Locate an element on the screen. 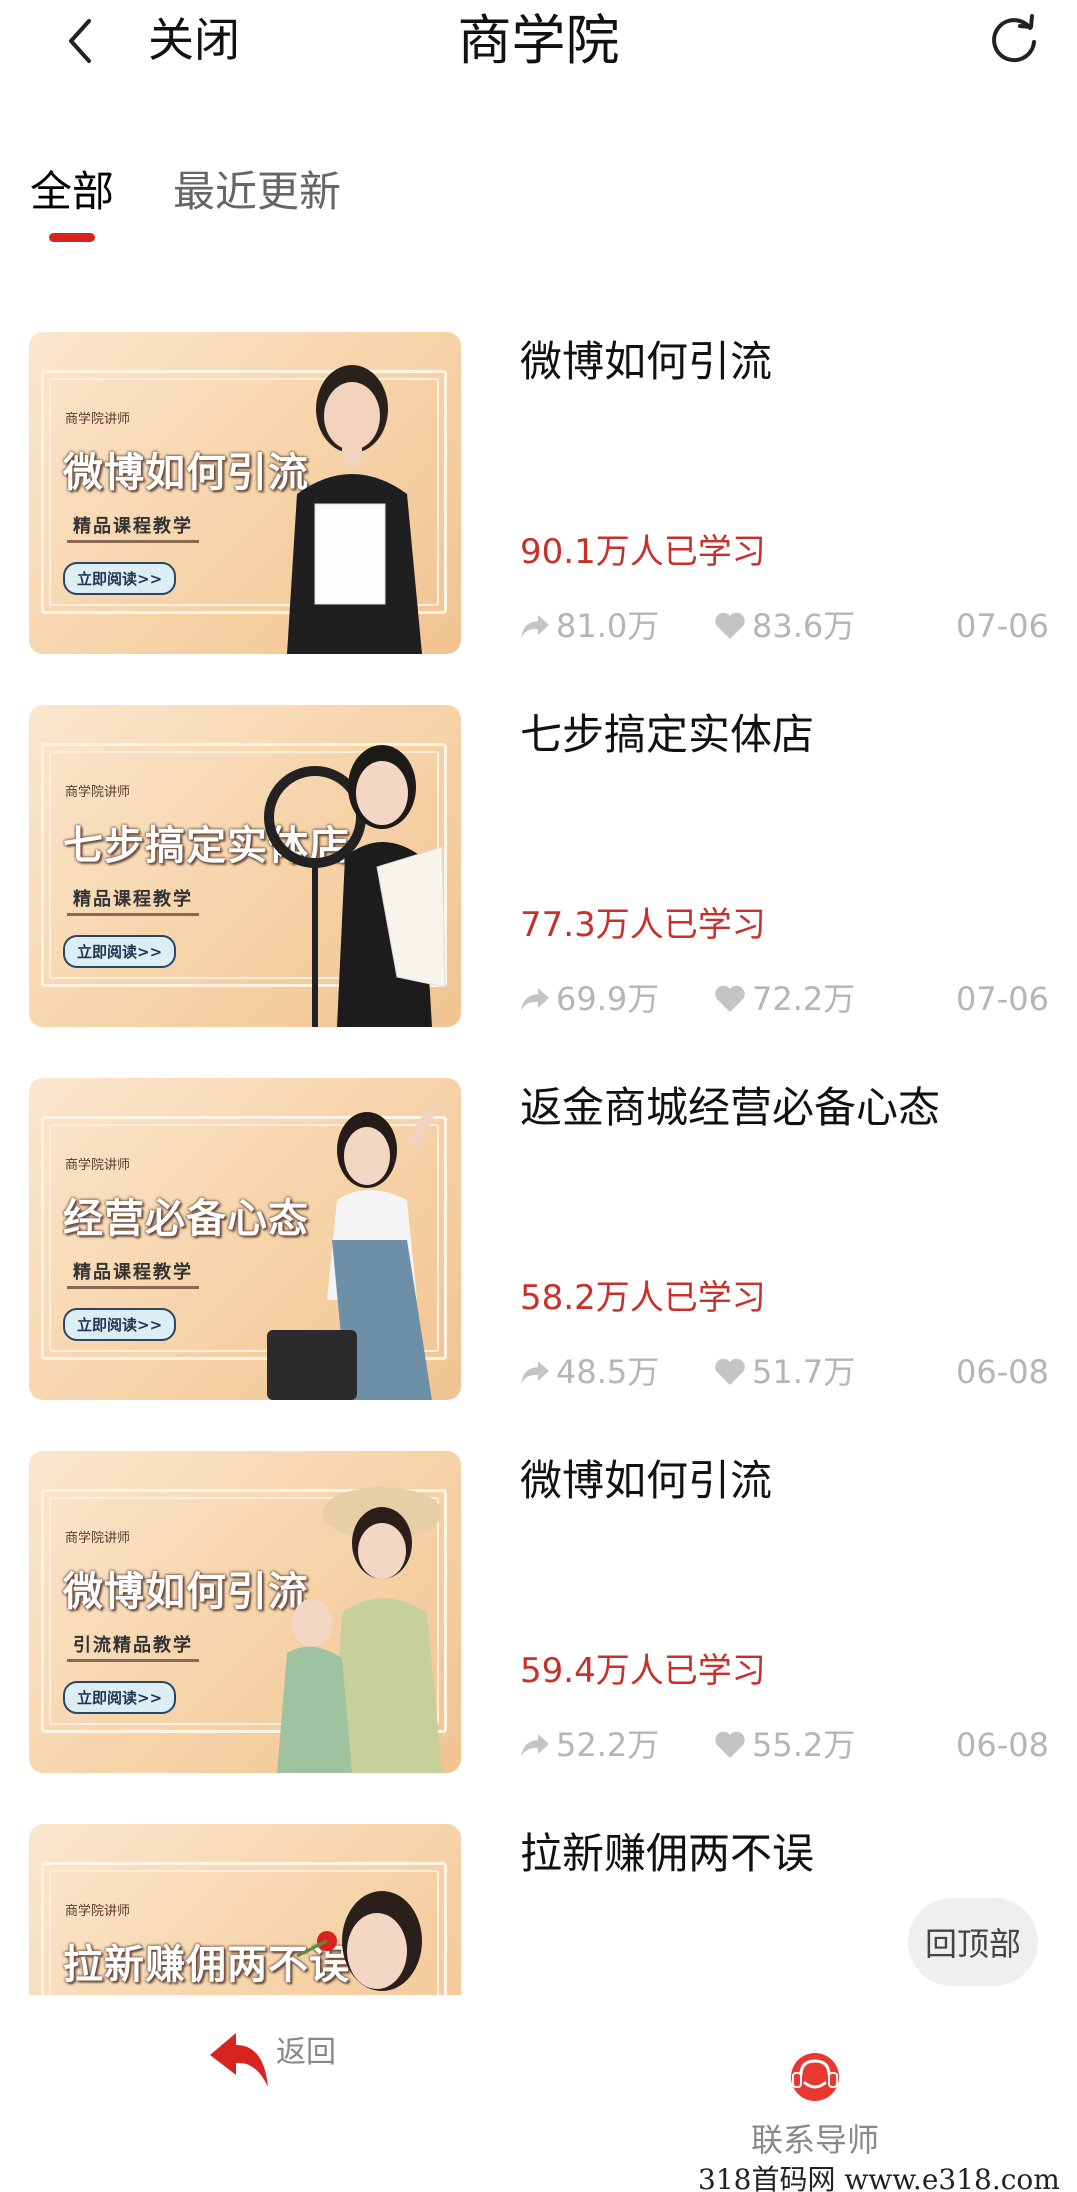 The width and height of the screenshot is (1077, 2192). return-button: 返回 is located at coordinates (286, 2067).